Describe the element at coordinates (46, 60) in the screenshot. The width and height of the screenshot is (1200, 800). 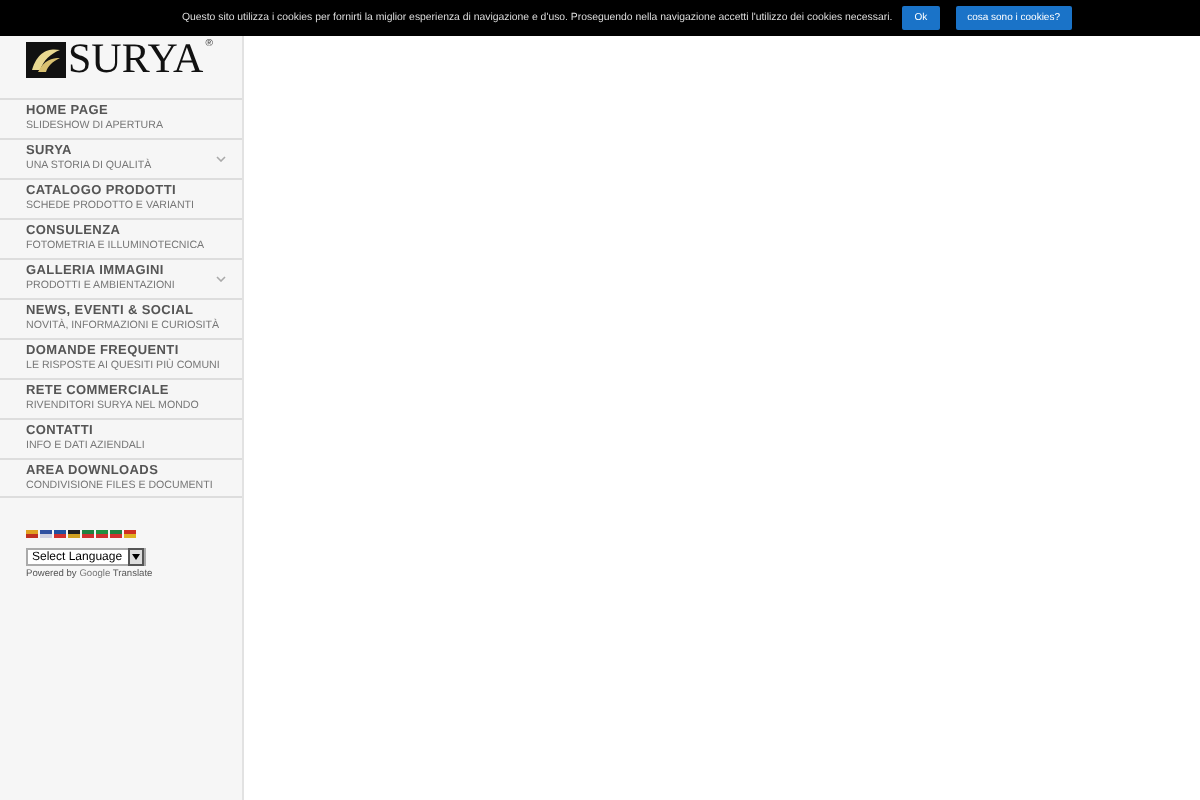
I see `logo-icon` at that location.